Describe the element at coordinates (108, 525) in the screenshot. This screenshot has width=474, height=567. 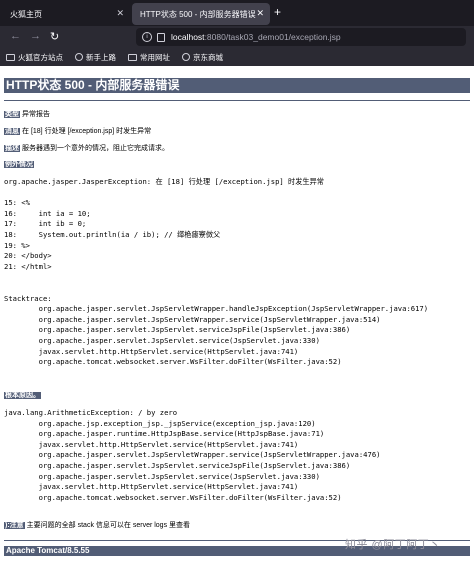
I see `note-value: 主要问题的全部 stack 信息可以在 server logs 里查看` at that location.